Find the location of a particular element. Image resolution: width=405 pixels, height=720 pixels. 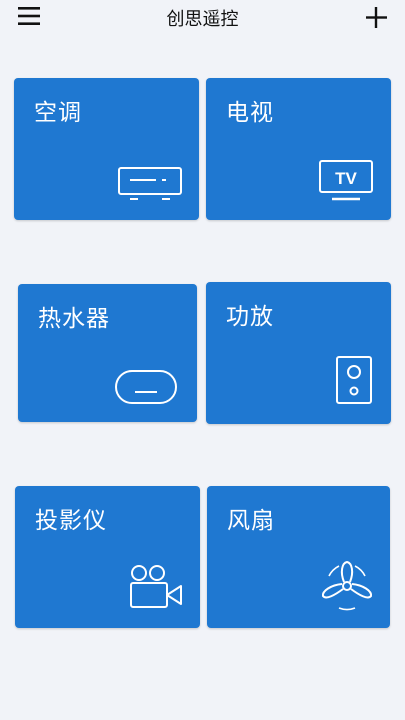

video-camera-icon is located at coordinates (156, 586).